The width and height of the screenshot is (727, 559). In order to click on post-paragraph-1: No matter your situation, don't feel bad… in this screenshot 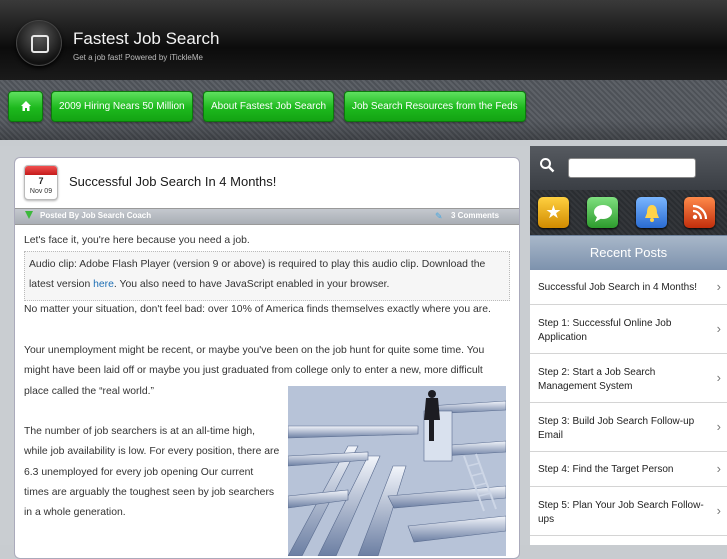, I will do `click(257, 309)`.